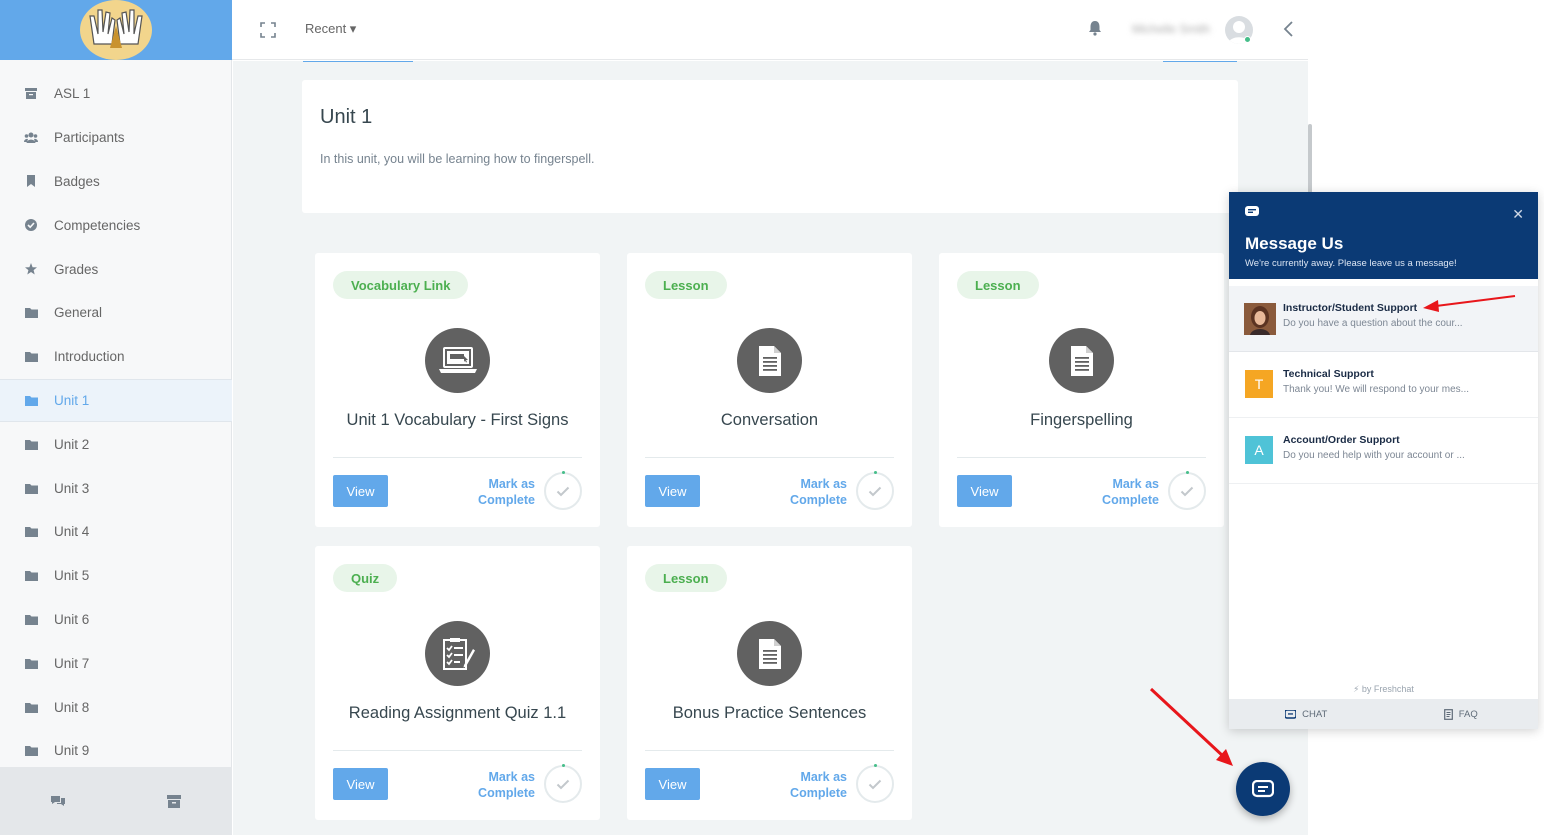 Image resolution: width=1544 pixels, height=835 pixels. Describe the element at coordinates (401, 285) in the screenshot. I see `activity-type-badge: Vocabulary Link` at that location.